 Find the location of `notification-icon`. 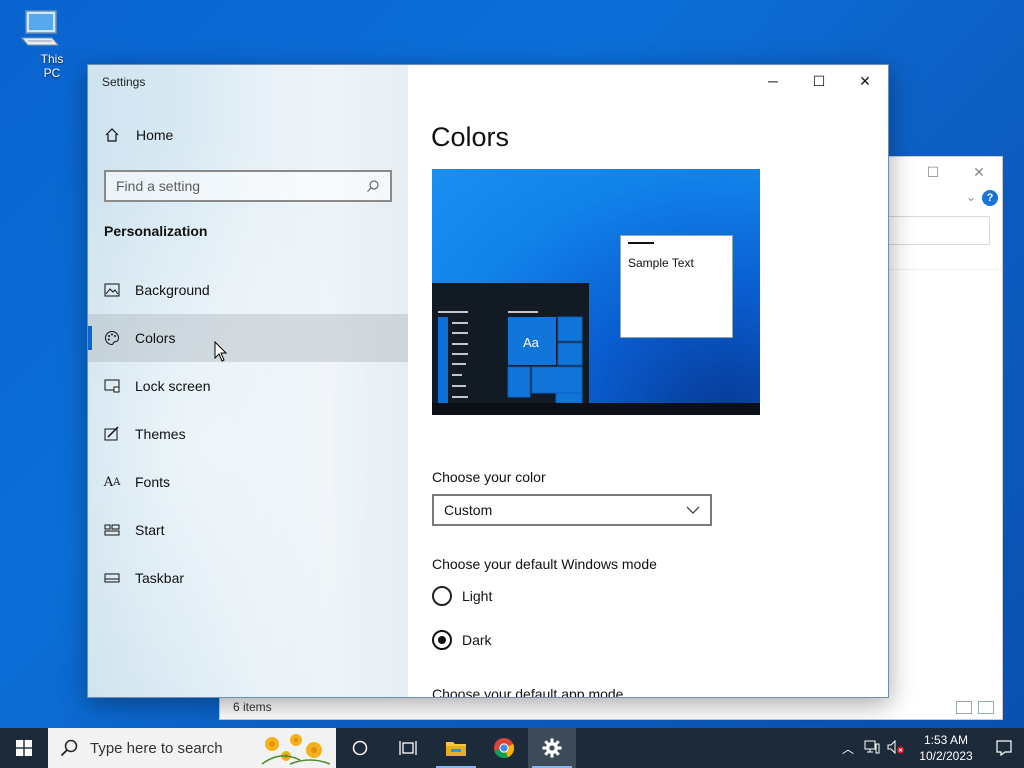

notification-icon is located at coordinates (1004, 748).